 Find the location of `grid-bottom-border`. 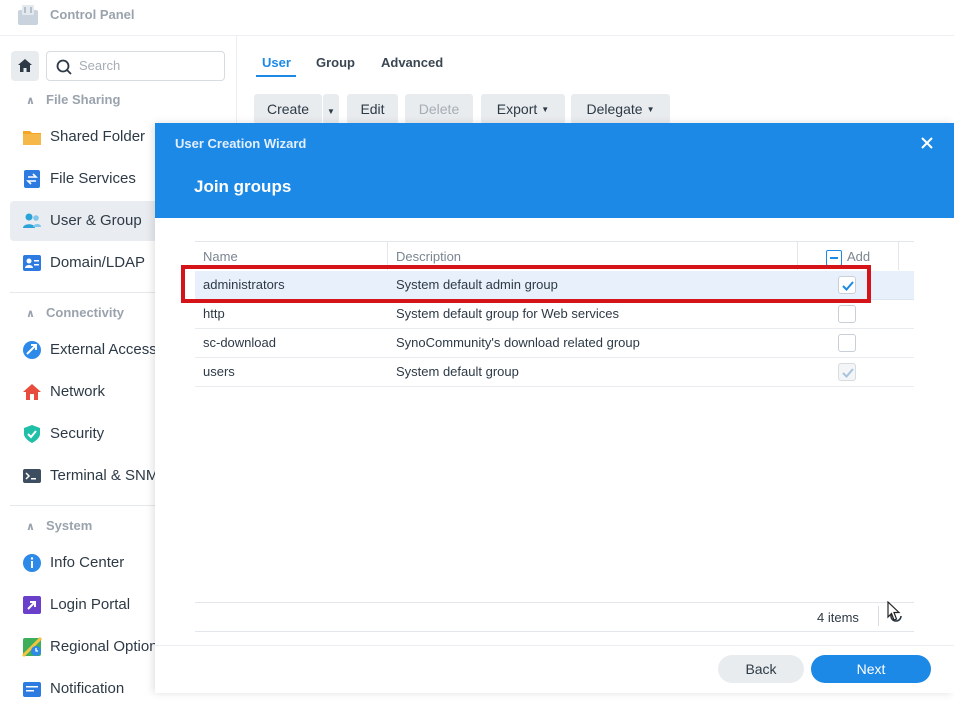

grid-bottom-border is located at coordinates (554, 631).